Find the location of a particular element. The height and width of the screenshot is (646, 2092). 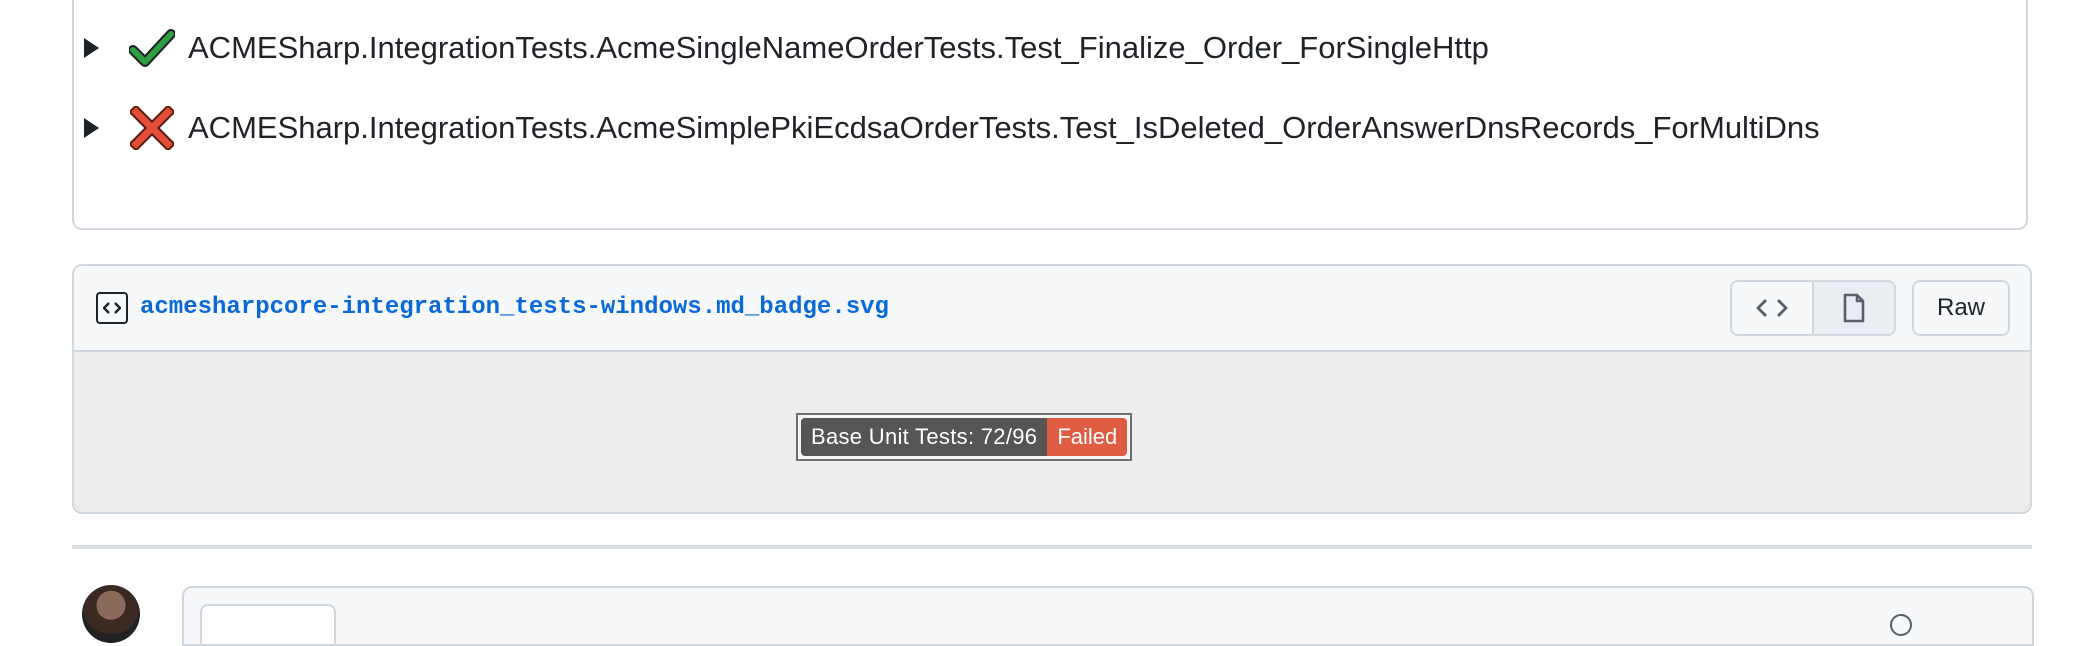

code-view-icon is located at coordinates (1772, 308).